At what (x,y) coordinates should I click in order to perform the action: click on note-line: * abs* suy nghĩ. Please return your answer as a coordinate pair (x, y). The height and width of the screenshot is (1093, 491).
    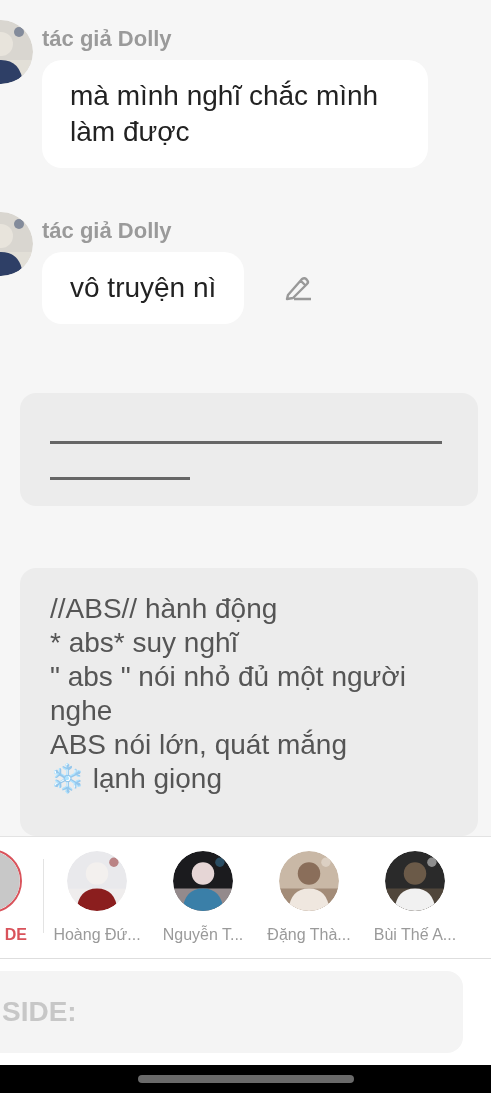
    Looking at the image, I should click on (145, 643).